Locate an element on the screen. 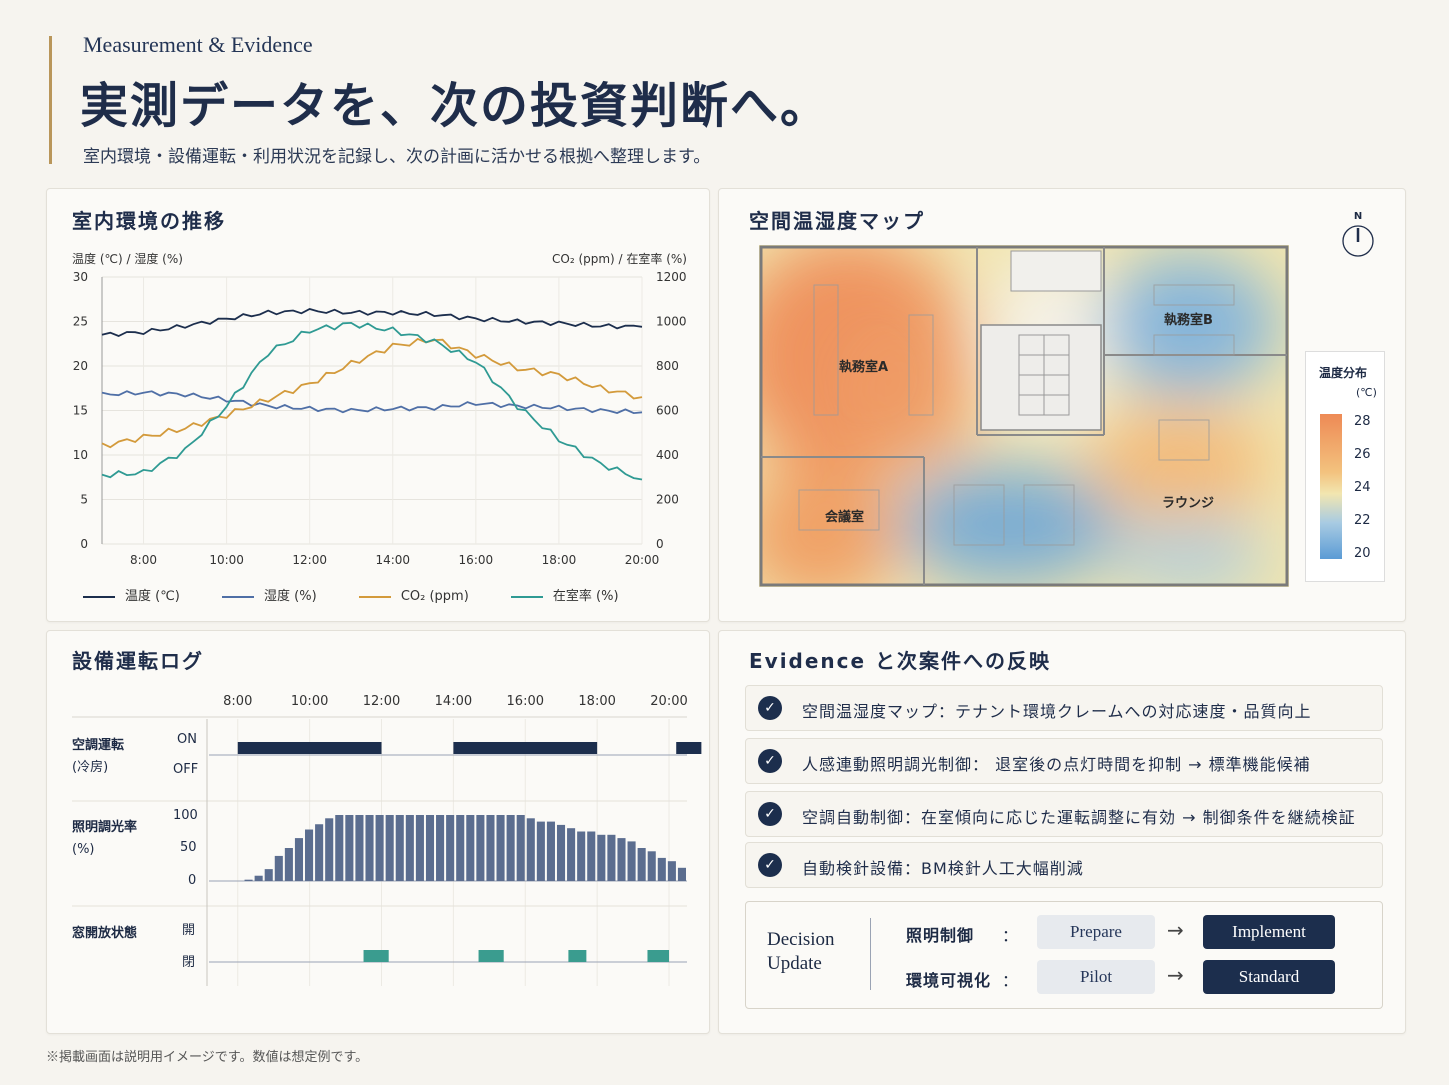 Image resolution: width=1449 pixels, height=1085 pixels. hvac-label: 空調運転 (冷房) is located at coordinates (98, 756).